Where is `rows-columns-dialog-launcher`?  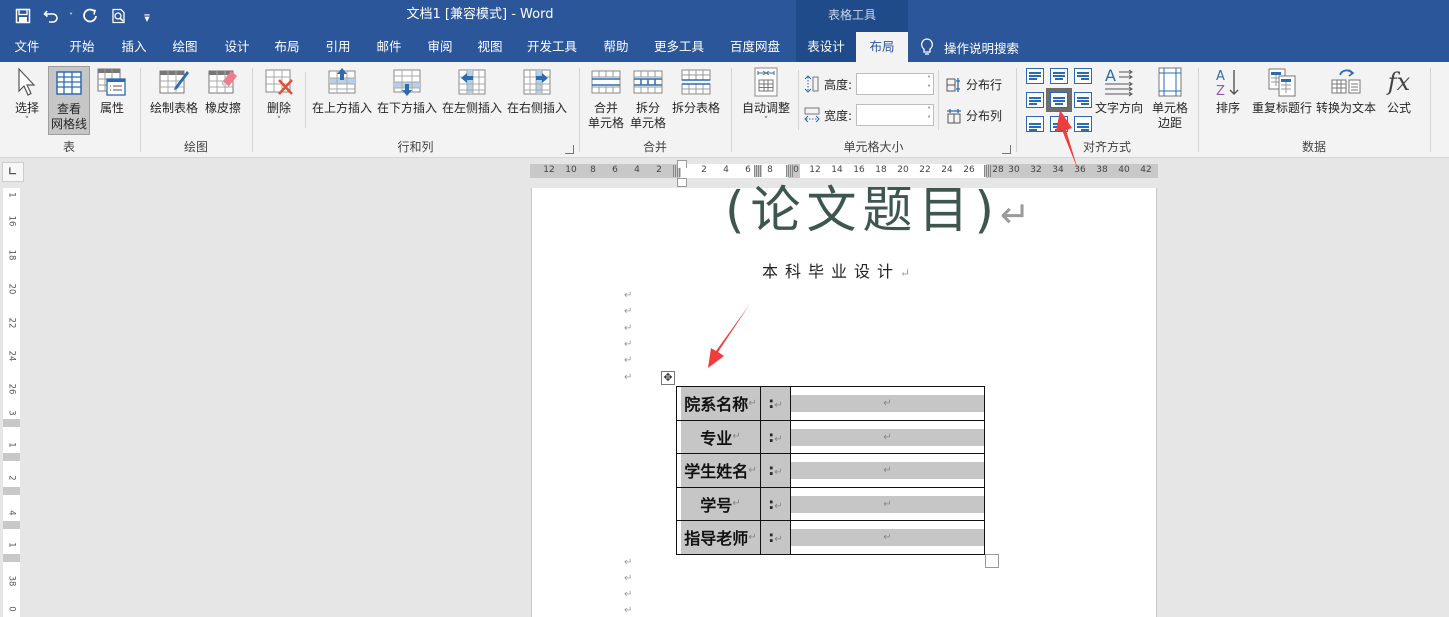 rows-columns-dialog-launcher is located at coordinates (569, 149).